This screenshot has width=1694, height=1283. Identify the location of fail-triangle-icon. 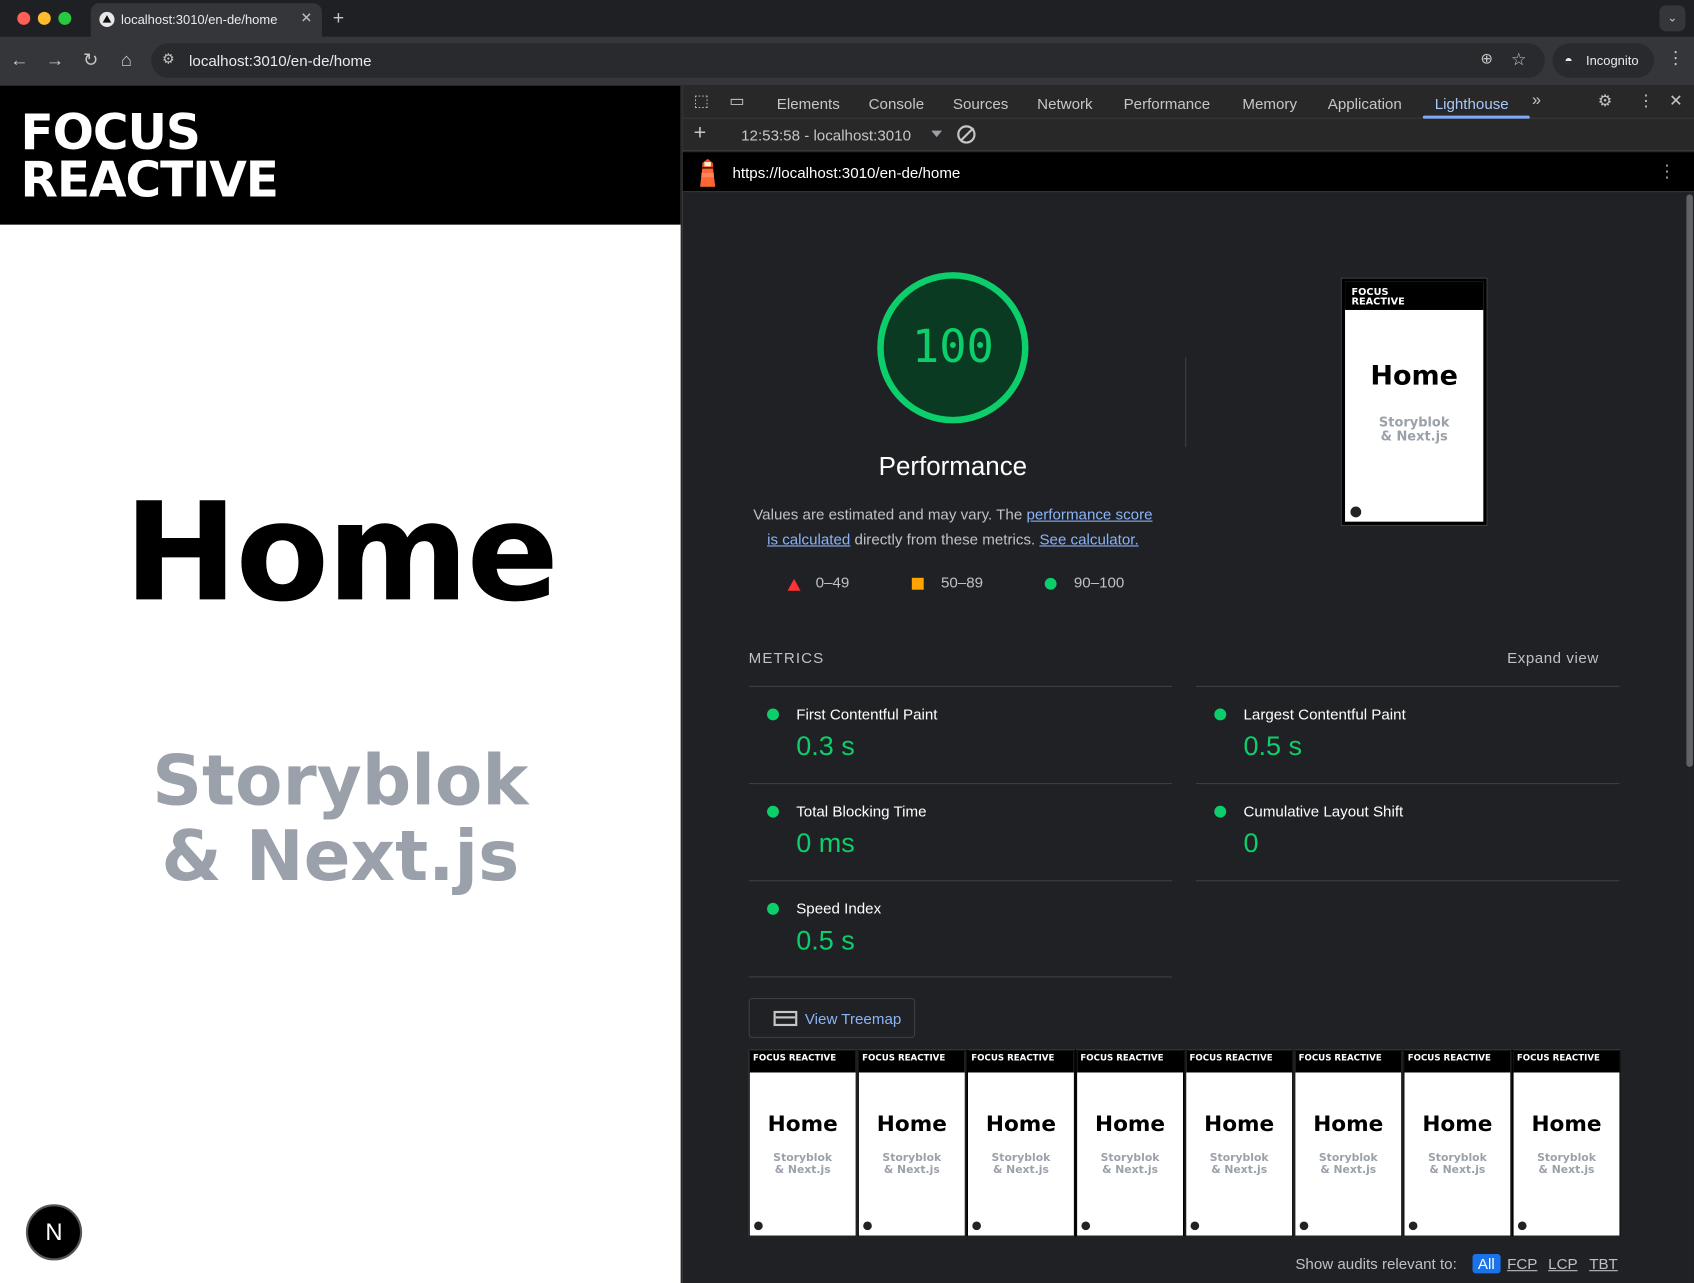
(794, 584).